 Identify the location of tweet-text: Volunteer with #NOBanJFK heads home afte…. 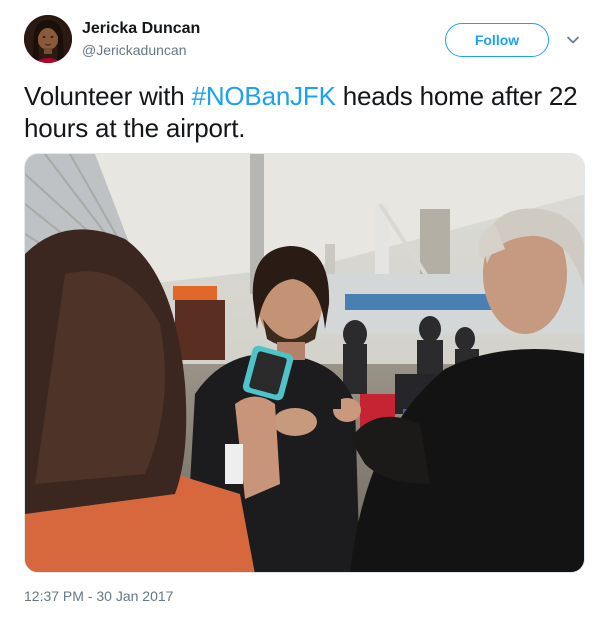
(309, 112).